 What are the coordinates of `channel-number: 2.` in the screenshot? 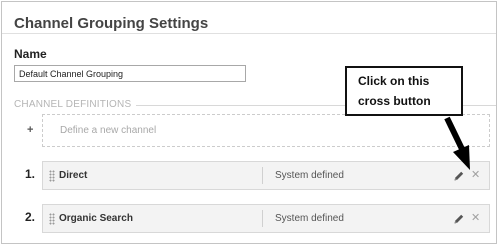 It's located at (30, 217).